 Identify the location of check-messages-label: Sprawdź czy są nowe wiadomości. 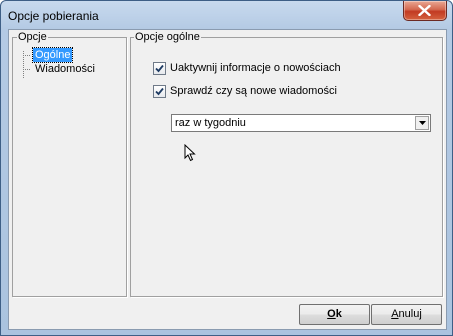
(253, 91).